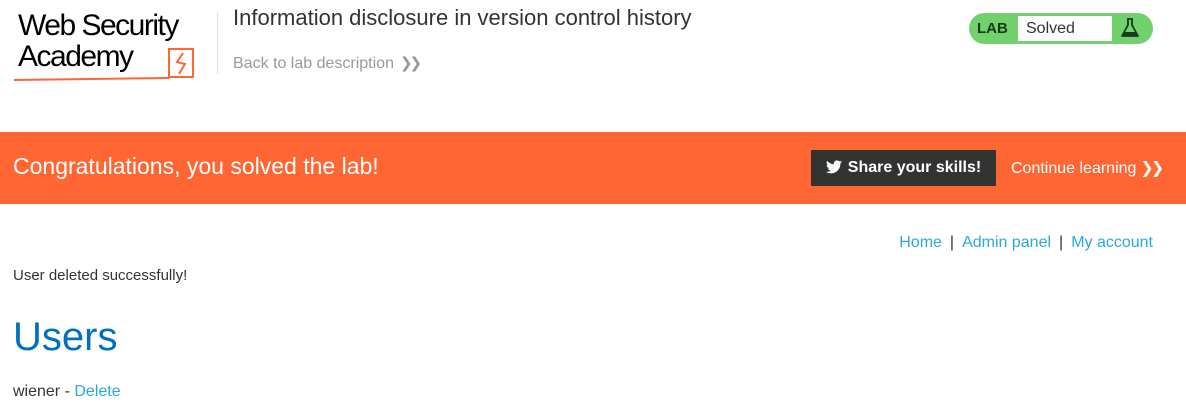 The width and height of the screenshot is (1186, 416). Describe the element at coordinates (1130, 27) in the screenshot. I see `flask-icon` at that location.